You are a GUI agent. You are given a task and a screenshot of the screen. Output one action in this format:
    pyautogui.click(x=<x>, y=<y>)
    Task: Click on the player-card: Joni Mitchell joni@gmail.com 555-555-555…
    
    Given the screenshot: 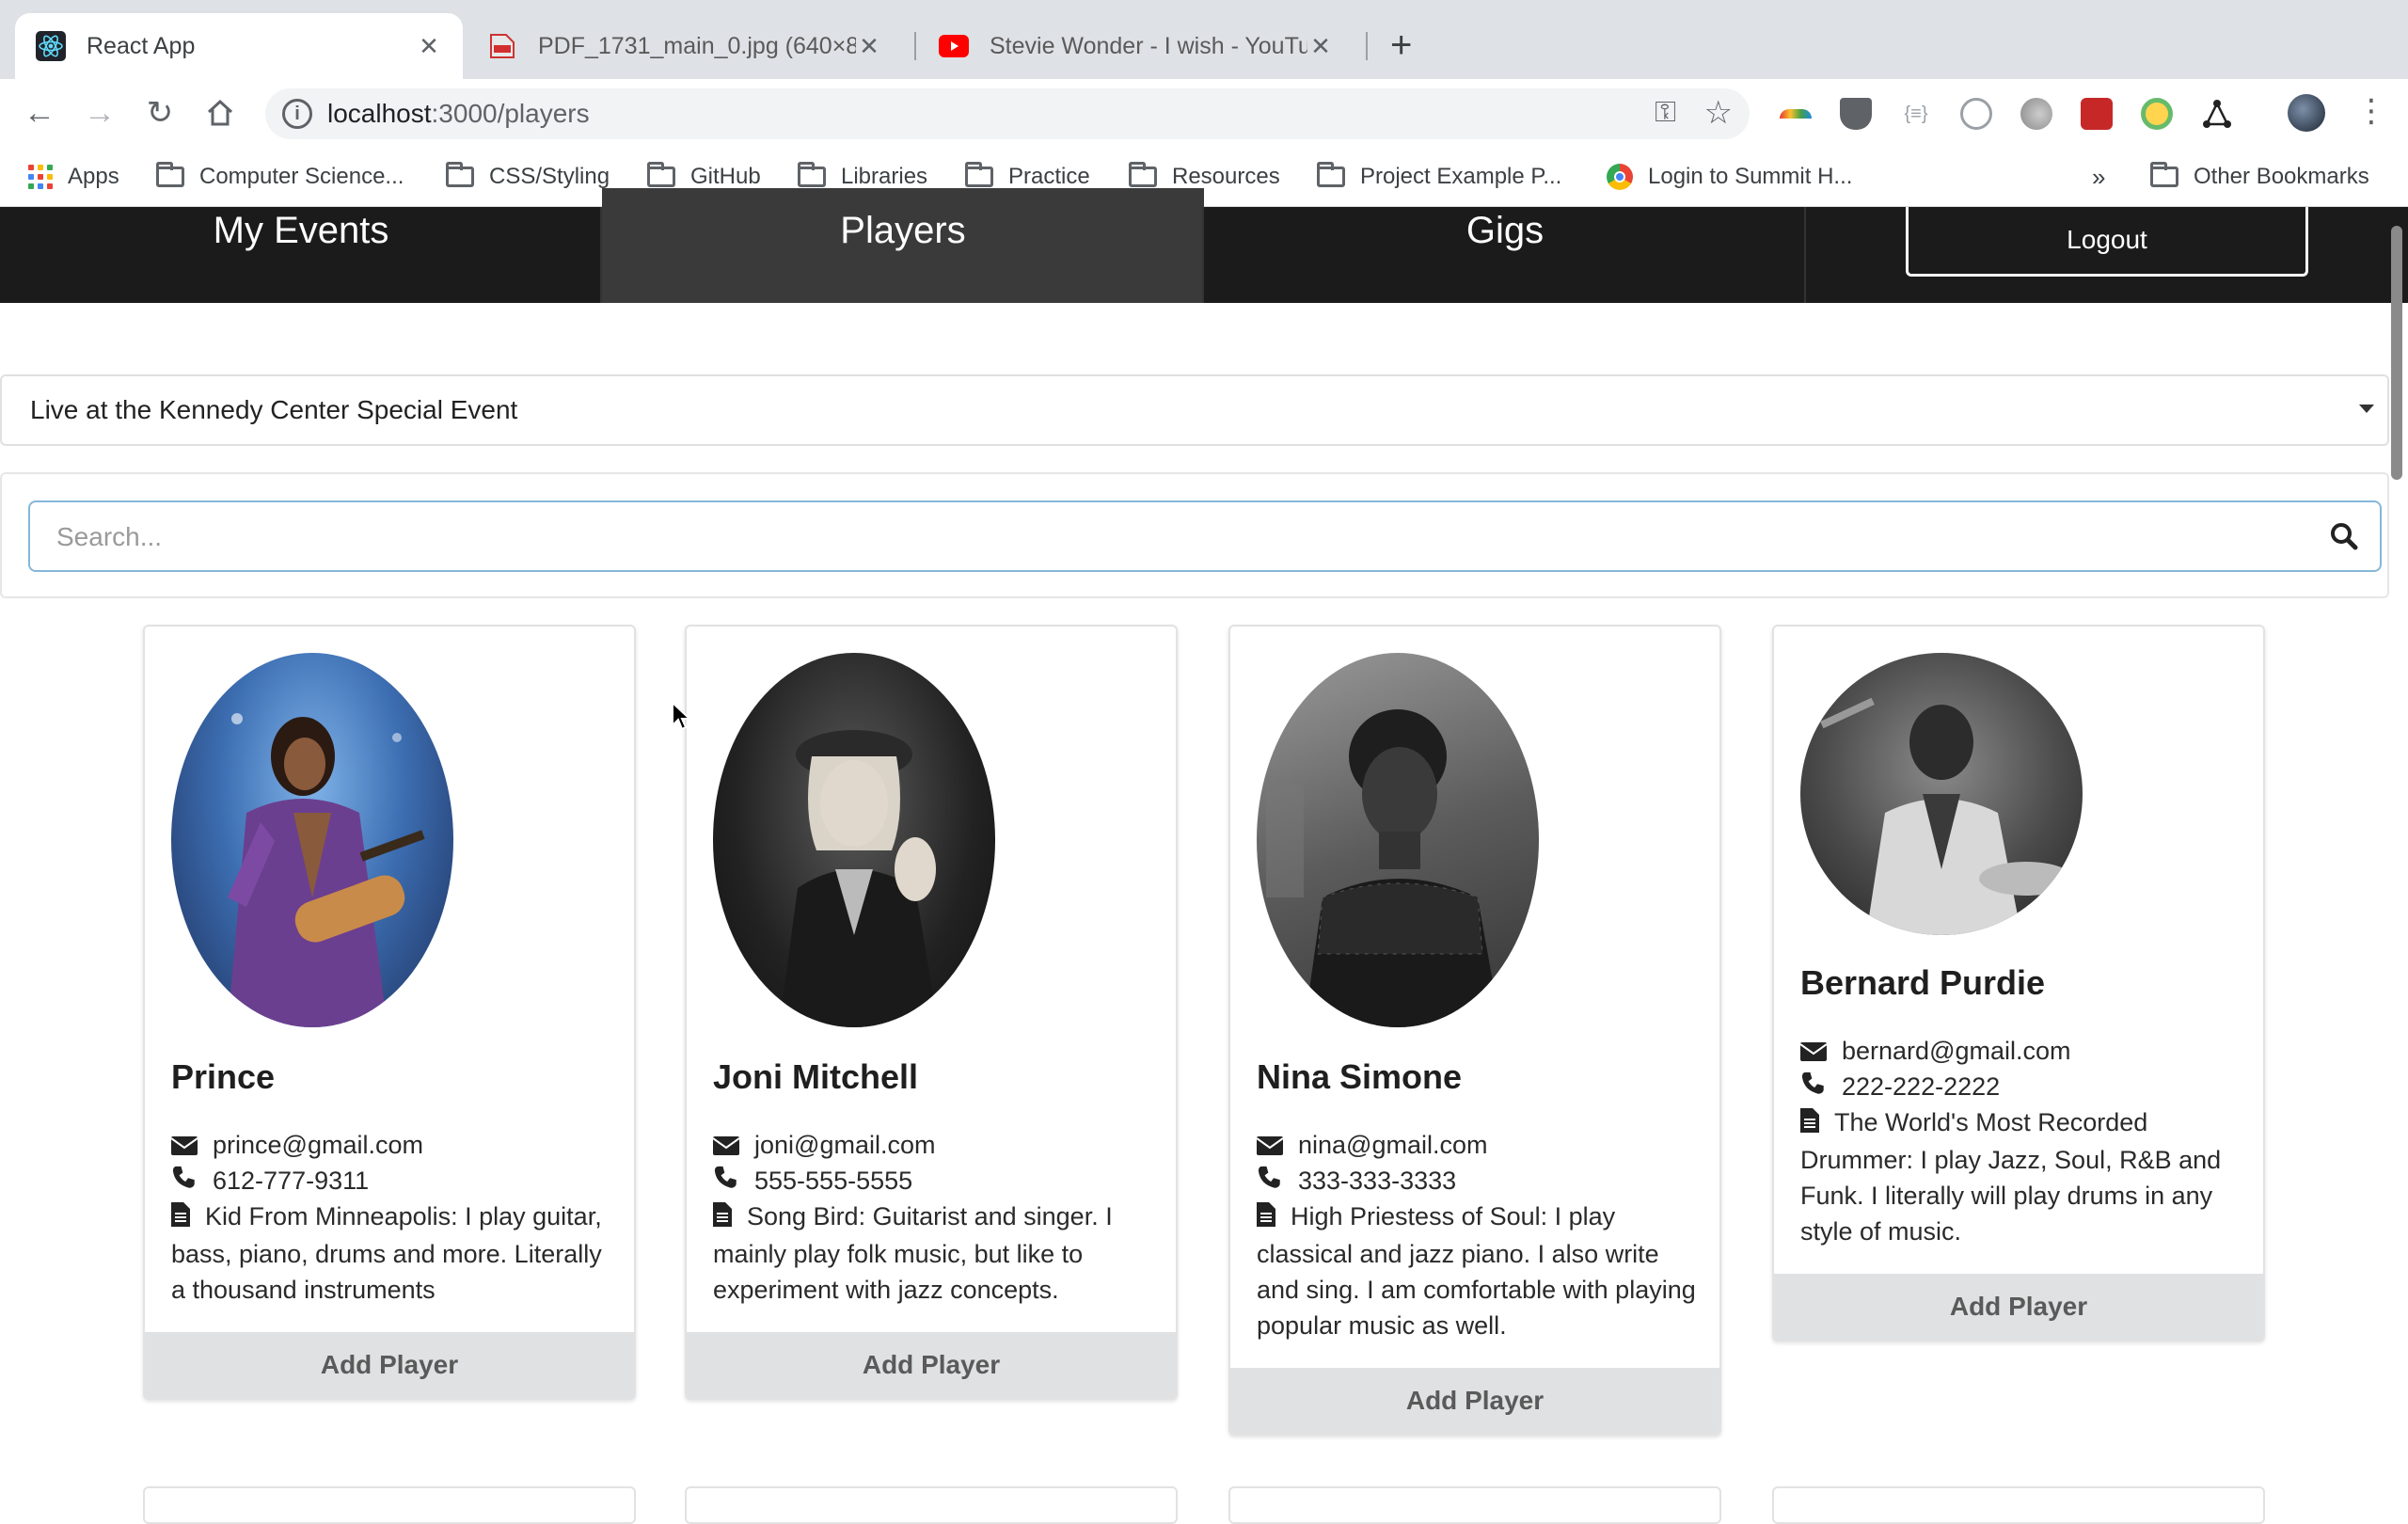 What is the action you would take?
    pyautogui.click(x=932, y=1013)
    